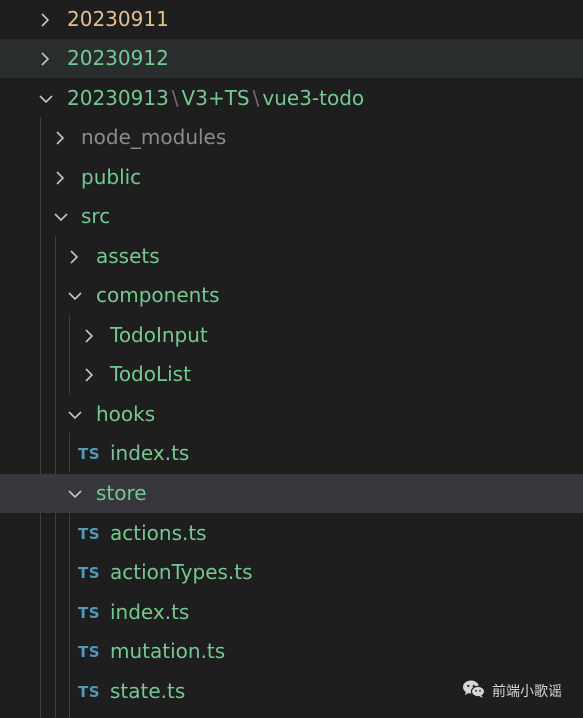 This screenshot has height=718, width=583. Describe the element at coordinates (181, 572) in the screenshot. I see `file-label: actionTypes.ts` at that location.